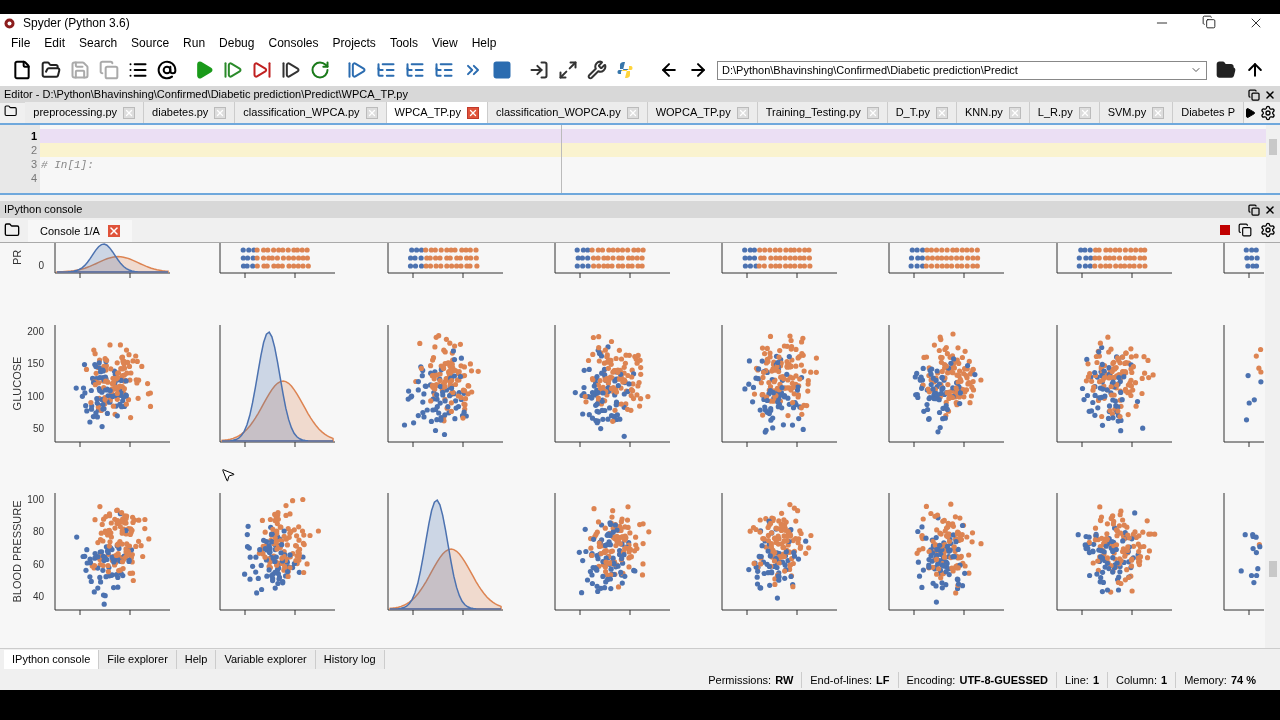 The height and width of the screenshot is (720, 1280). What do you see at coordinates (17, 551) in the screenshot?
I see `axis-label: BLOOD PRESSURE` at bounding box center [17, 551].